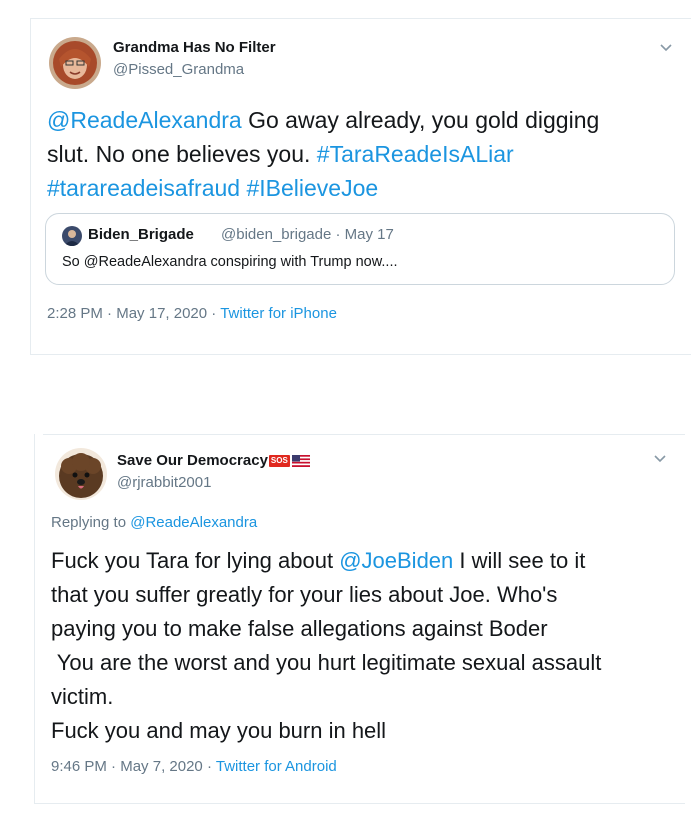  Describe the element at coordinates (279, 461) in the screenshot. I see `sos-badge: SOS` at that location.